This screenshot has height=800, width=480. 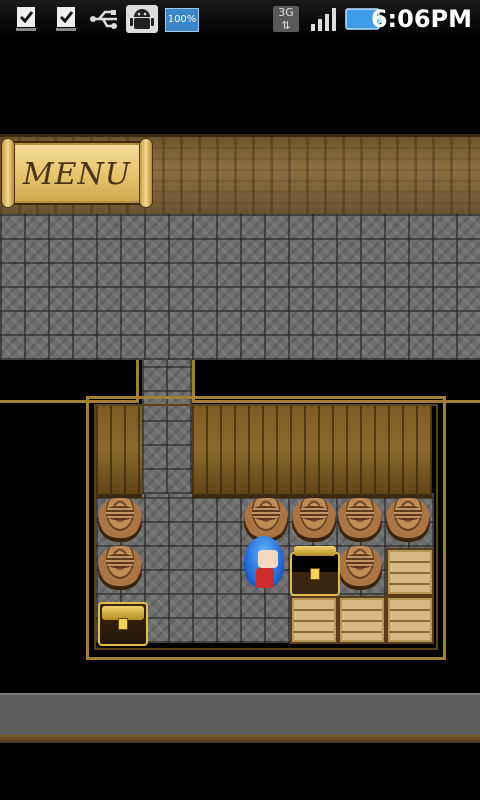 What do you see at coordinates (268, 559) in the screenshot?
I see `character-face` at bounding box center [268, 559].